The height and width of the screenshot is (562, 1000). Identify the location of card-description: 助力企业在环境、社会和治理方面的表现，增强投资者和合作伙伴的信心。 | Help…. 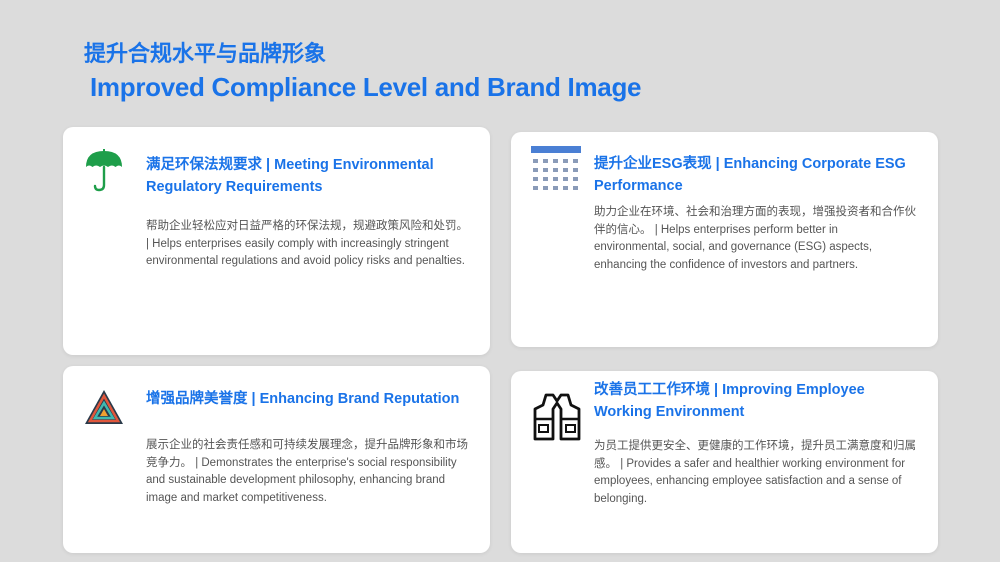
(755, 238).